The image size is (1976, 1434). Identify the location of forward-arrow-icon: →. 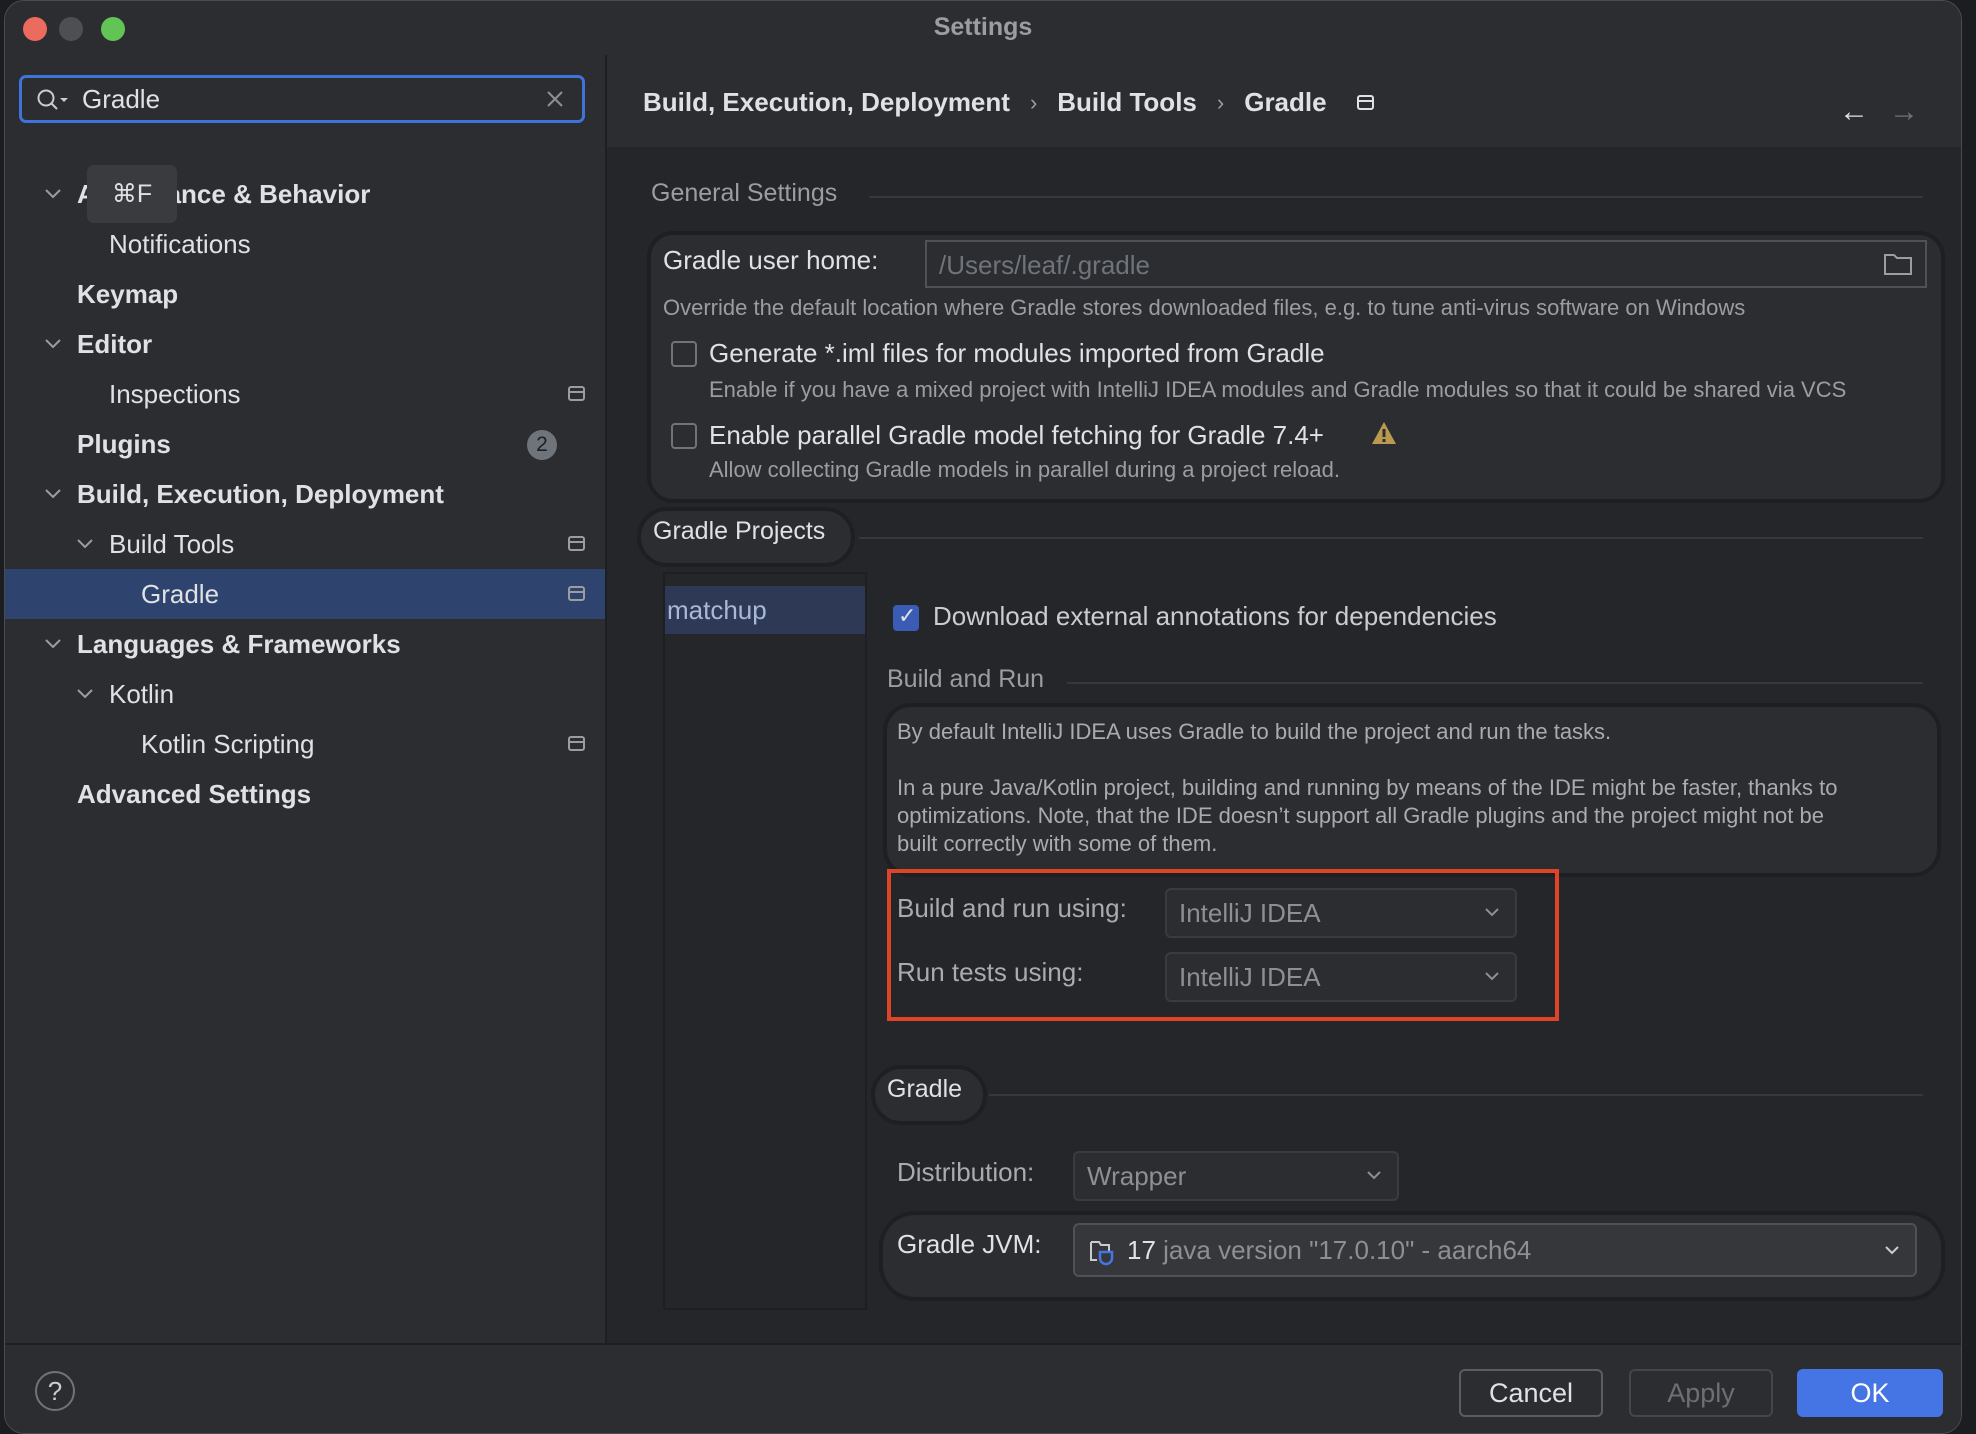
(1904, 112).